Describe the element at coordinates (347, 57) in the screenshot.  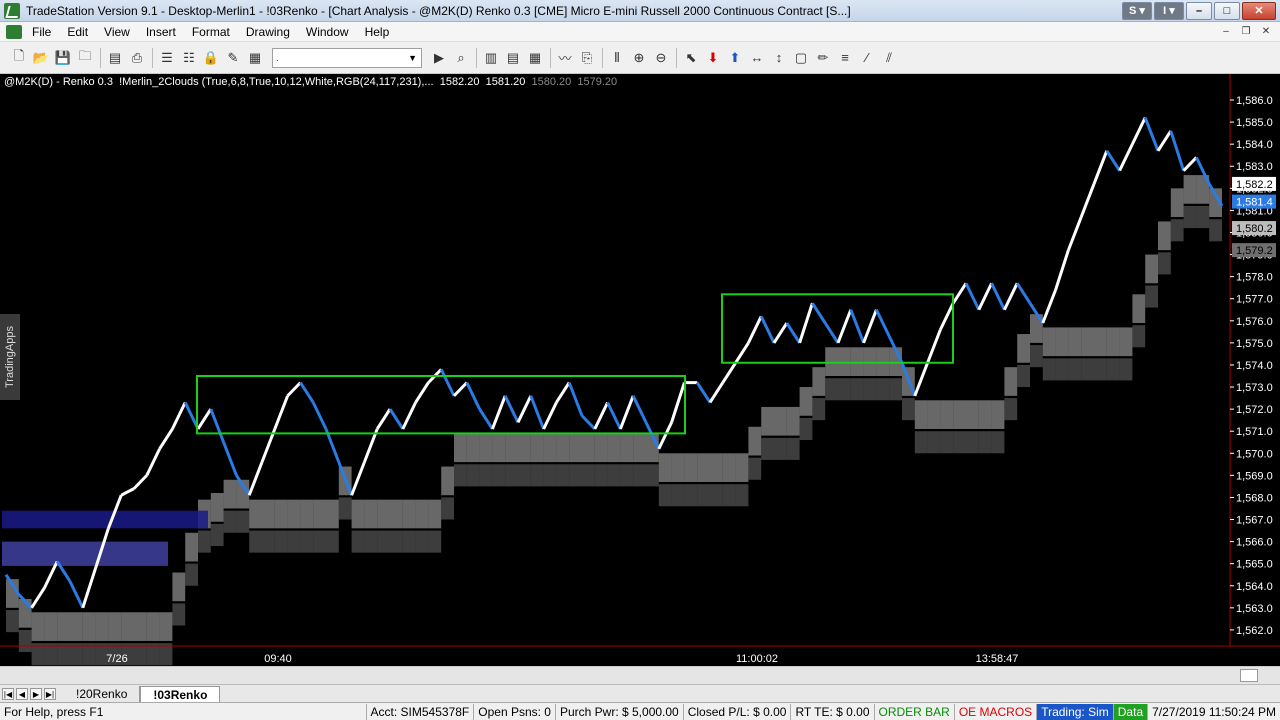
I see `symbol-combo: . ▼` at that location.